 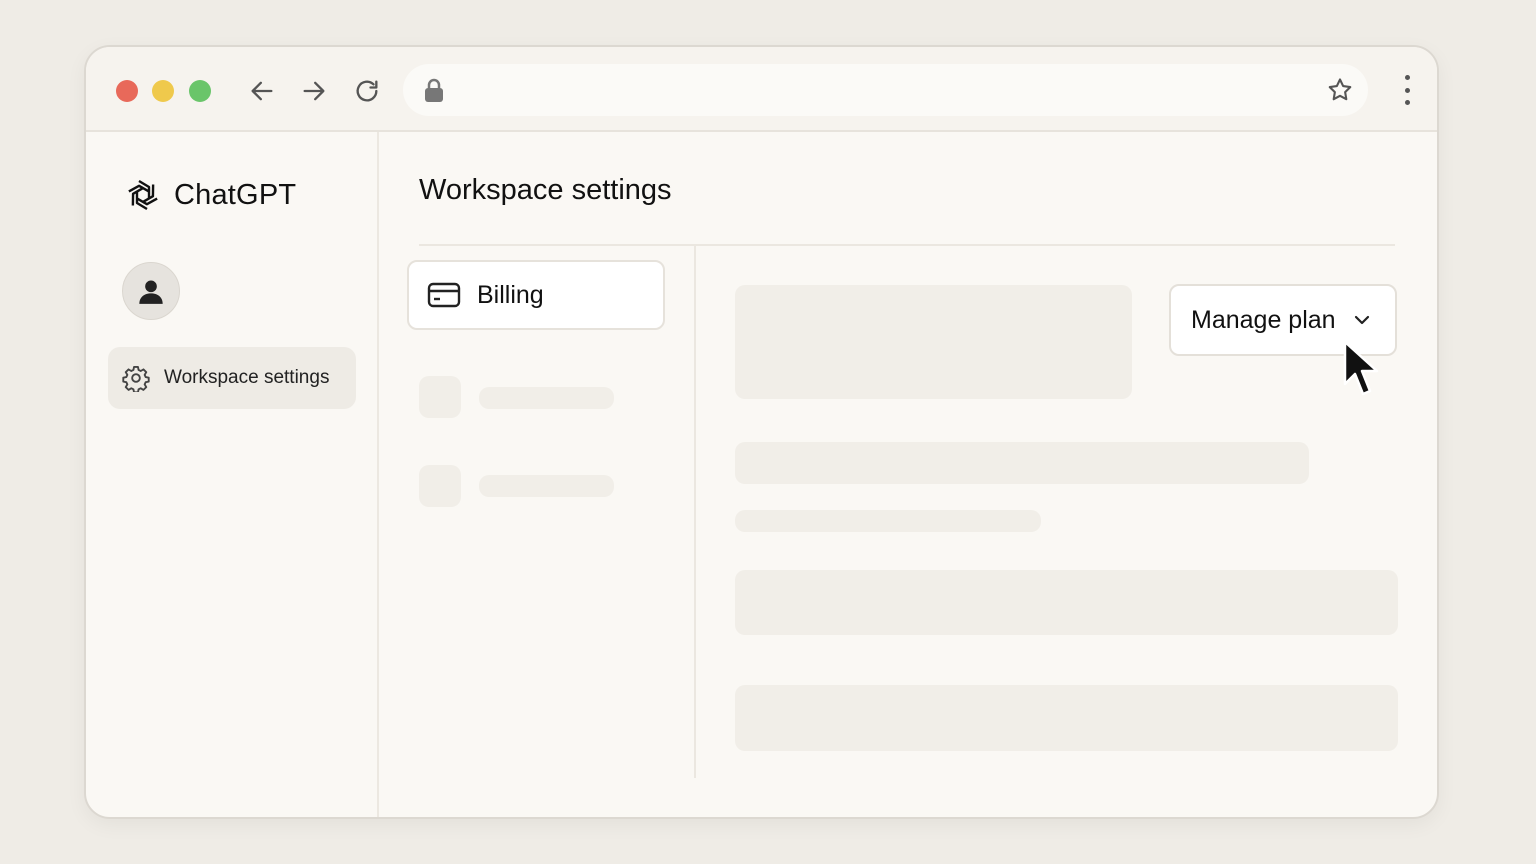 What do you see at coordinates (1263, 319) in the screenshot?
I see `manage-plan-label: Manage plan` at bounding box center [1263, 319].